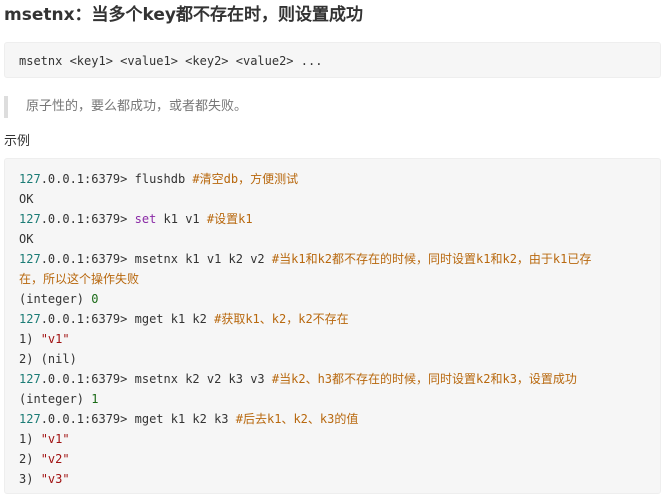 This screenshot has height=501, width=665. I want to click on output-number: 0, so click(95, 299).